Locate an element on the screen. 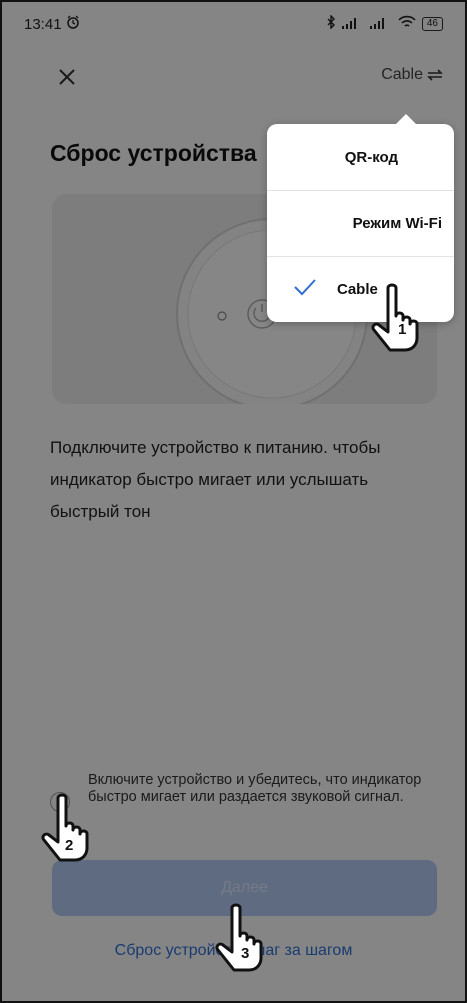 The image size is (467, 1003). menu-item-wifi: Режим Wi-Fi is located at coordinates (360, 223).